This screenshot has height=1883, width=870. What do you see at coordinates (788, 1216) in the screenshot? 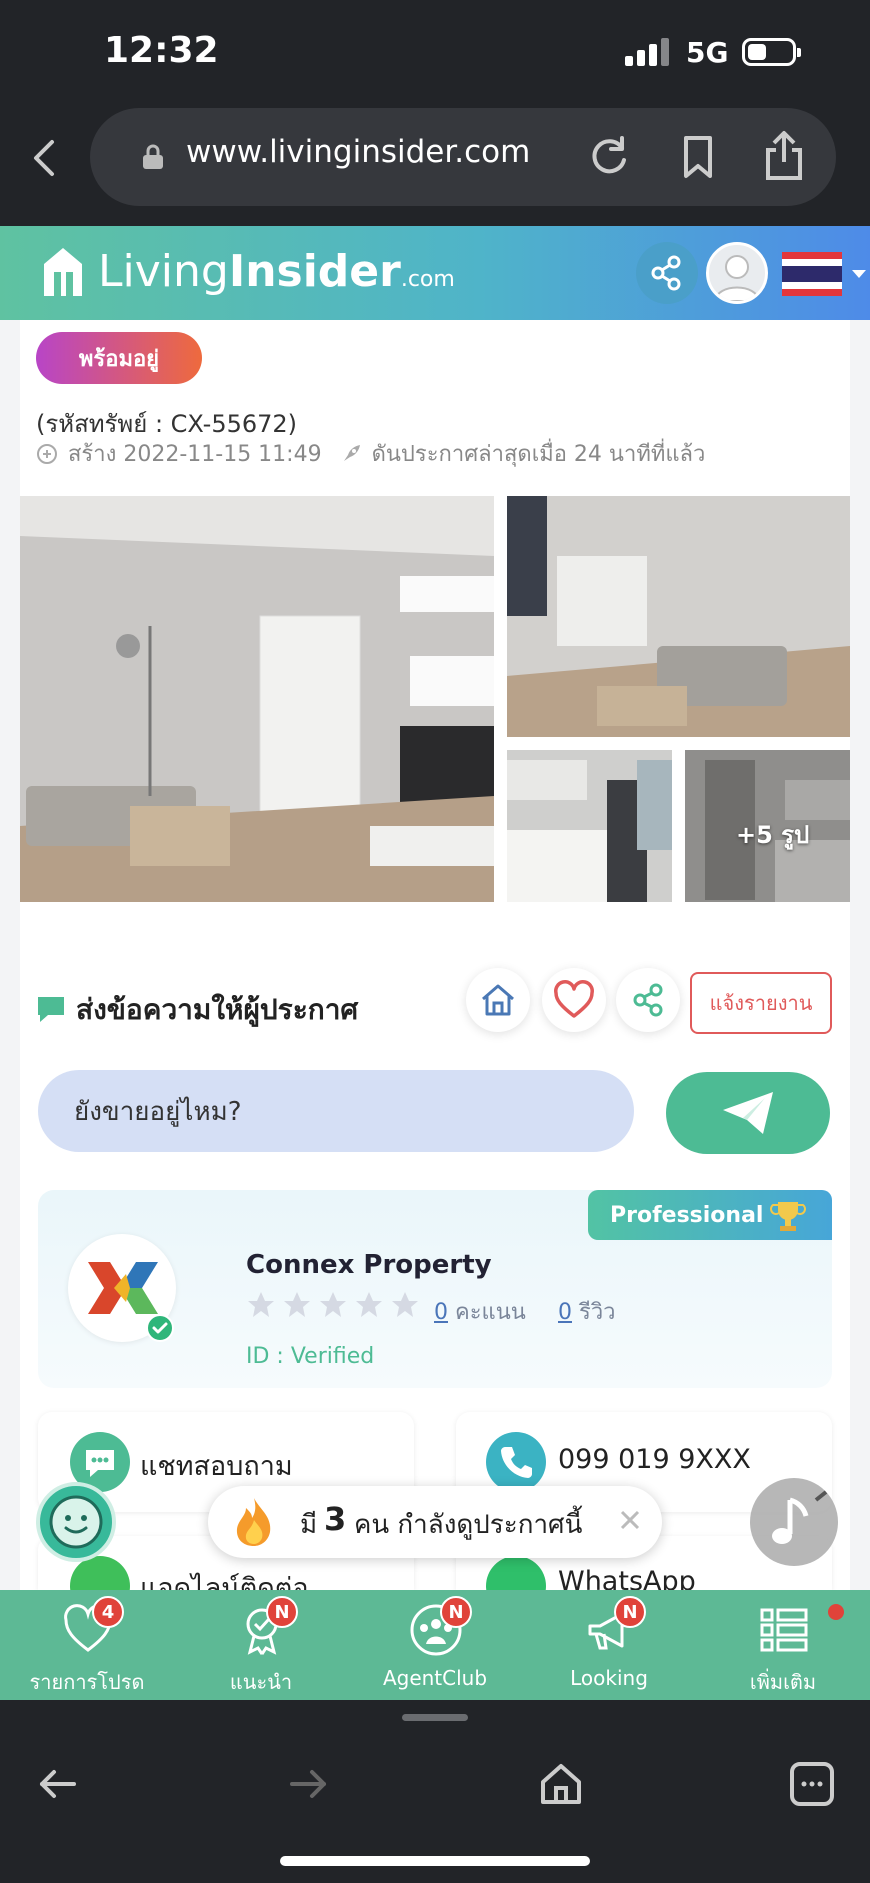
I see `trophy-icon` at bounding box center [788, 1216].